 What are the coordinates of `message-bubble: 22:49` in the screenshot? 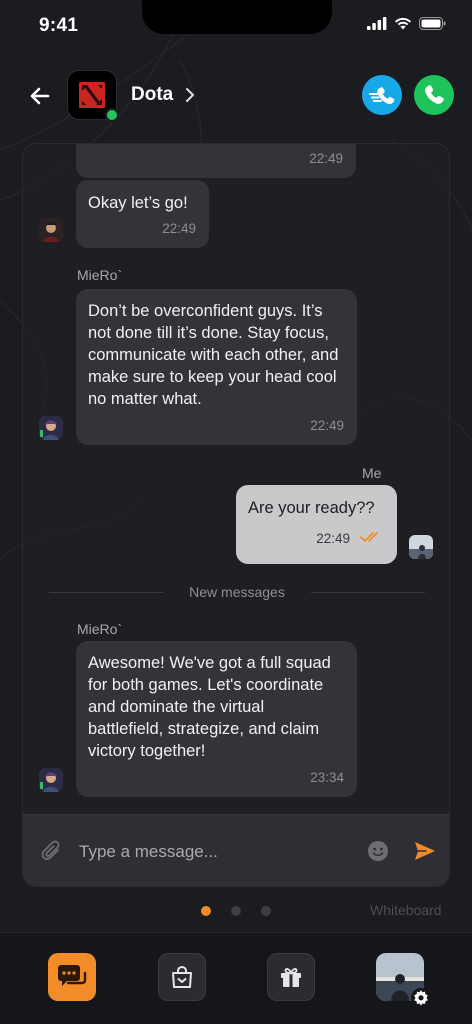 It's located at (216, 161).